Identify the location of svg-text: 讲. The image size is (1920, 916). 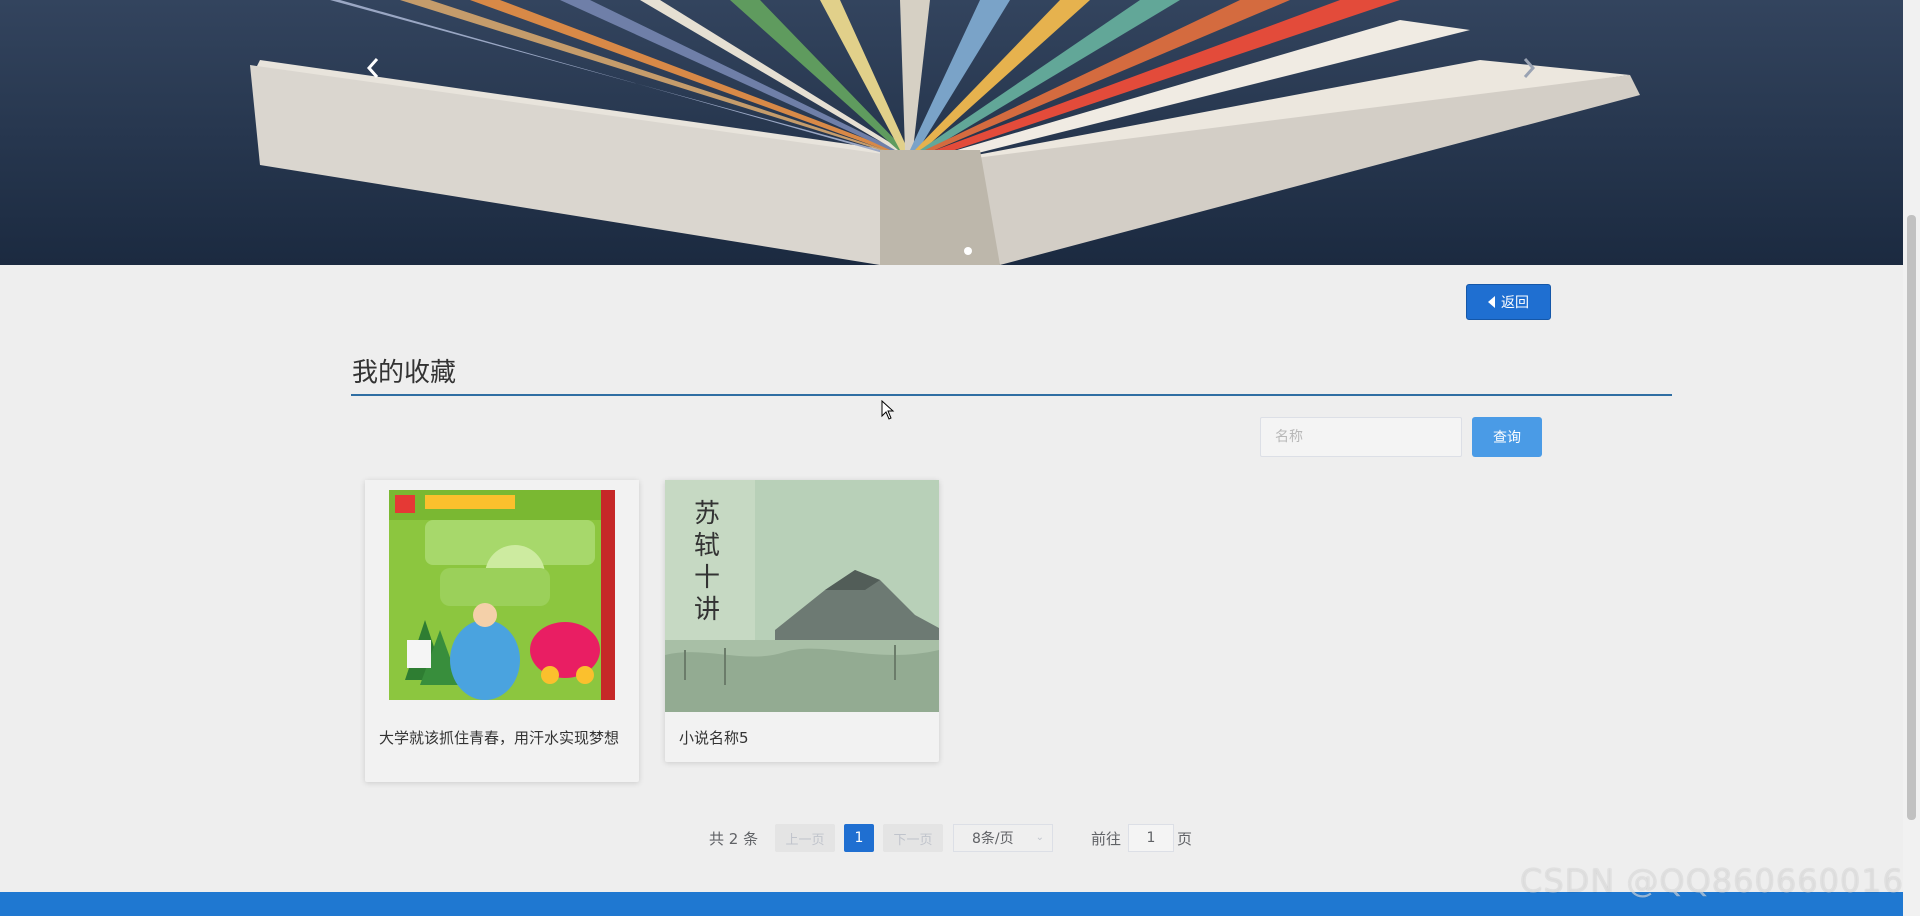
(707, 610).